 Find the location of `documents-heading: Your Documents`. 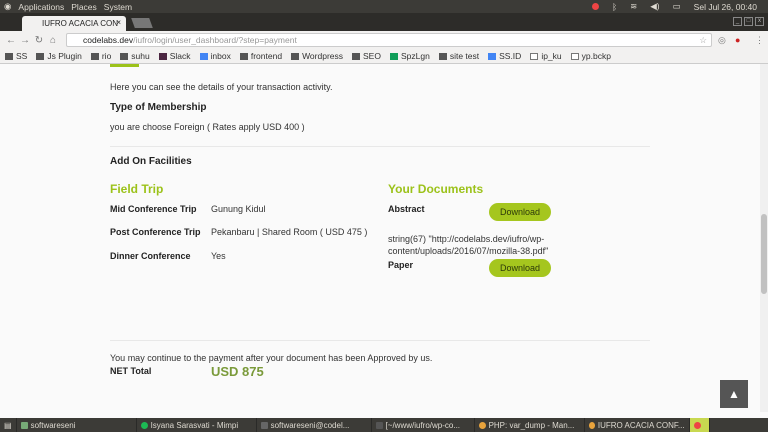

documents-heading: Your Documents is located at coordinates (436, 189).